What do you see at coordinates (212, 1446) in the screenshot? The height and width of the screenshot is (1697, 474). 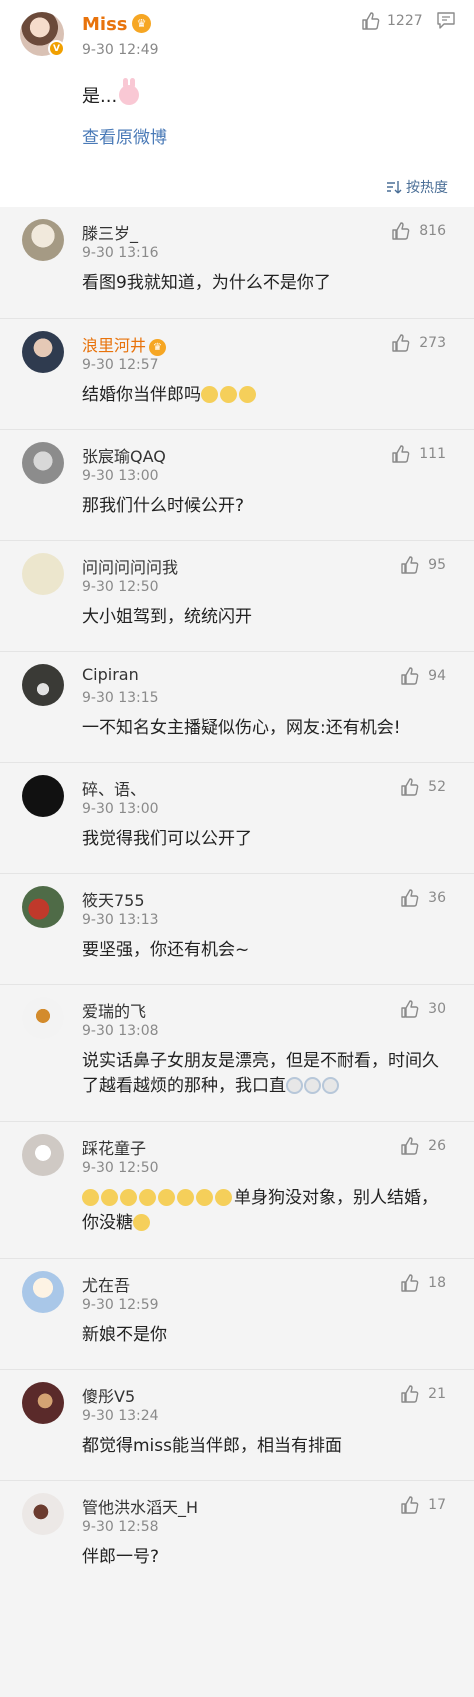 I see `comment-text: 都觉得miss能当伴郎，相当有排面` at bounding box center [212, 1446].